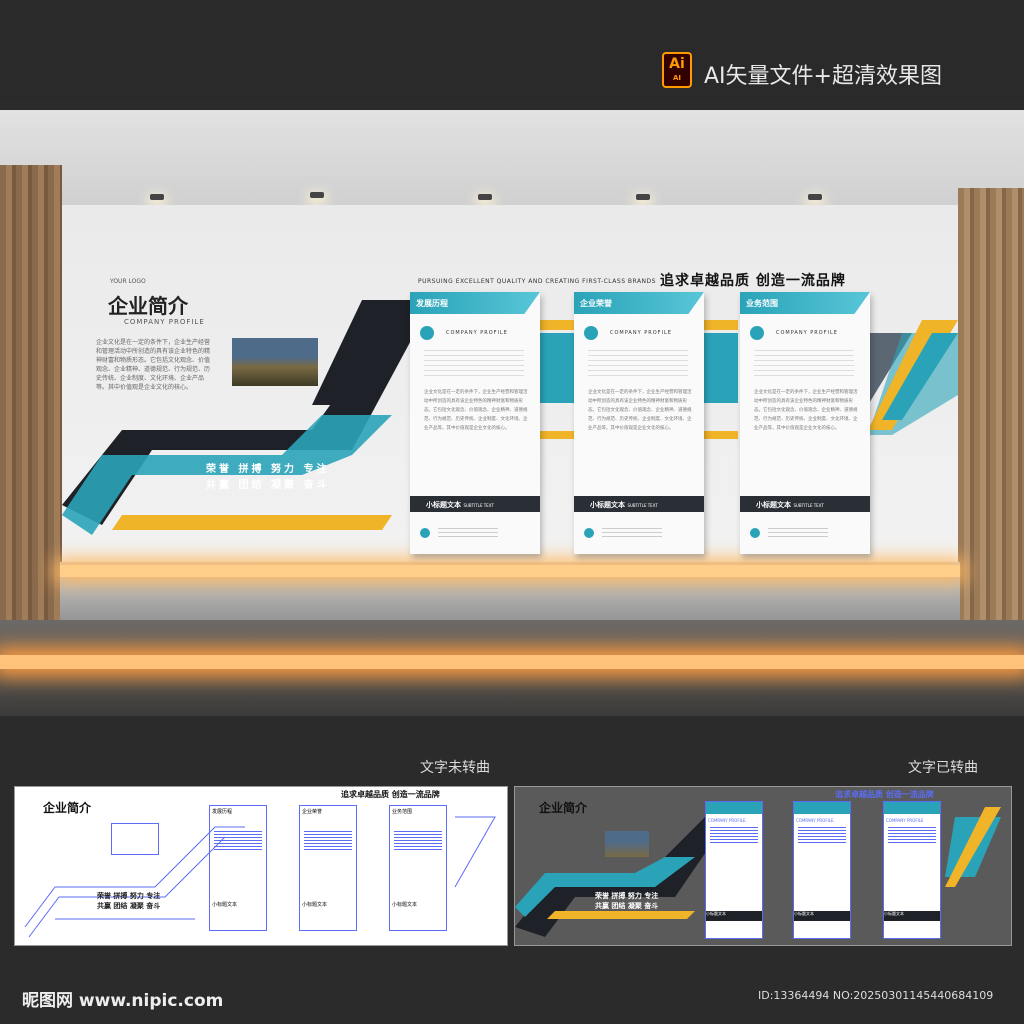 Image resolution: width=1024 pixels, height=1024 pixels. Describe the element at coordinates (275, 362) in the screenshot. I see `landscape-photo` at that location.